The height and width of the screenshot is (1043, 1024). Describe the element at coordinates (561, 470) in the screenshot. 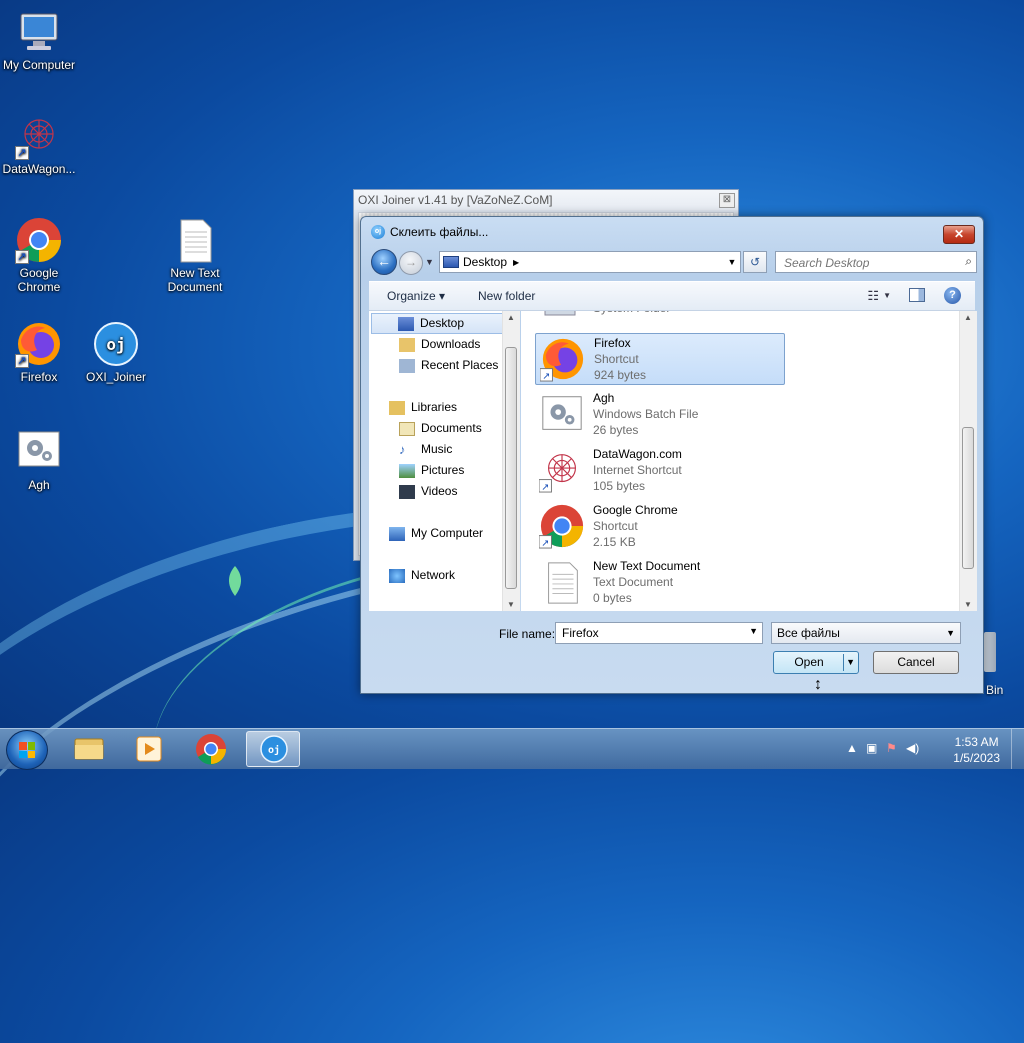

I see `datawagon-icon: ↗` at that location.